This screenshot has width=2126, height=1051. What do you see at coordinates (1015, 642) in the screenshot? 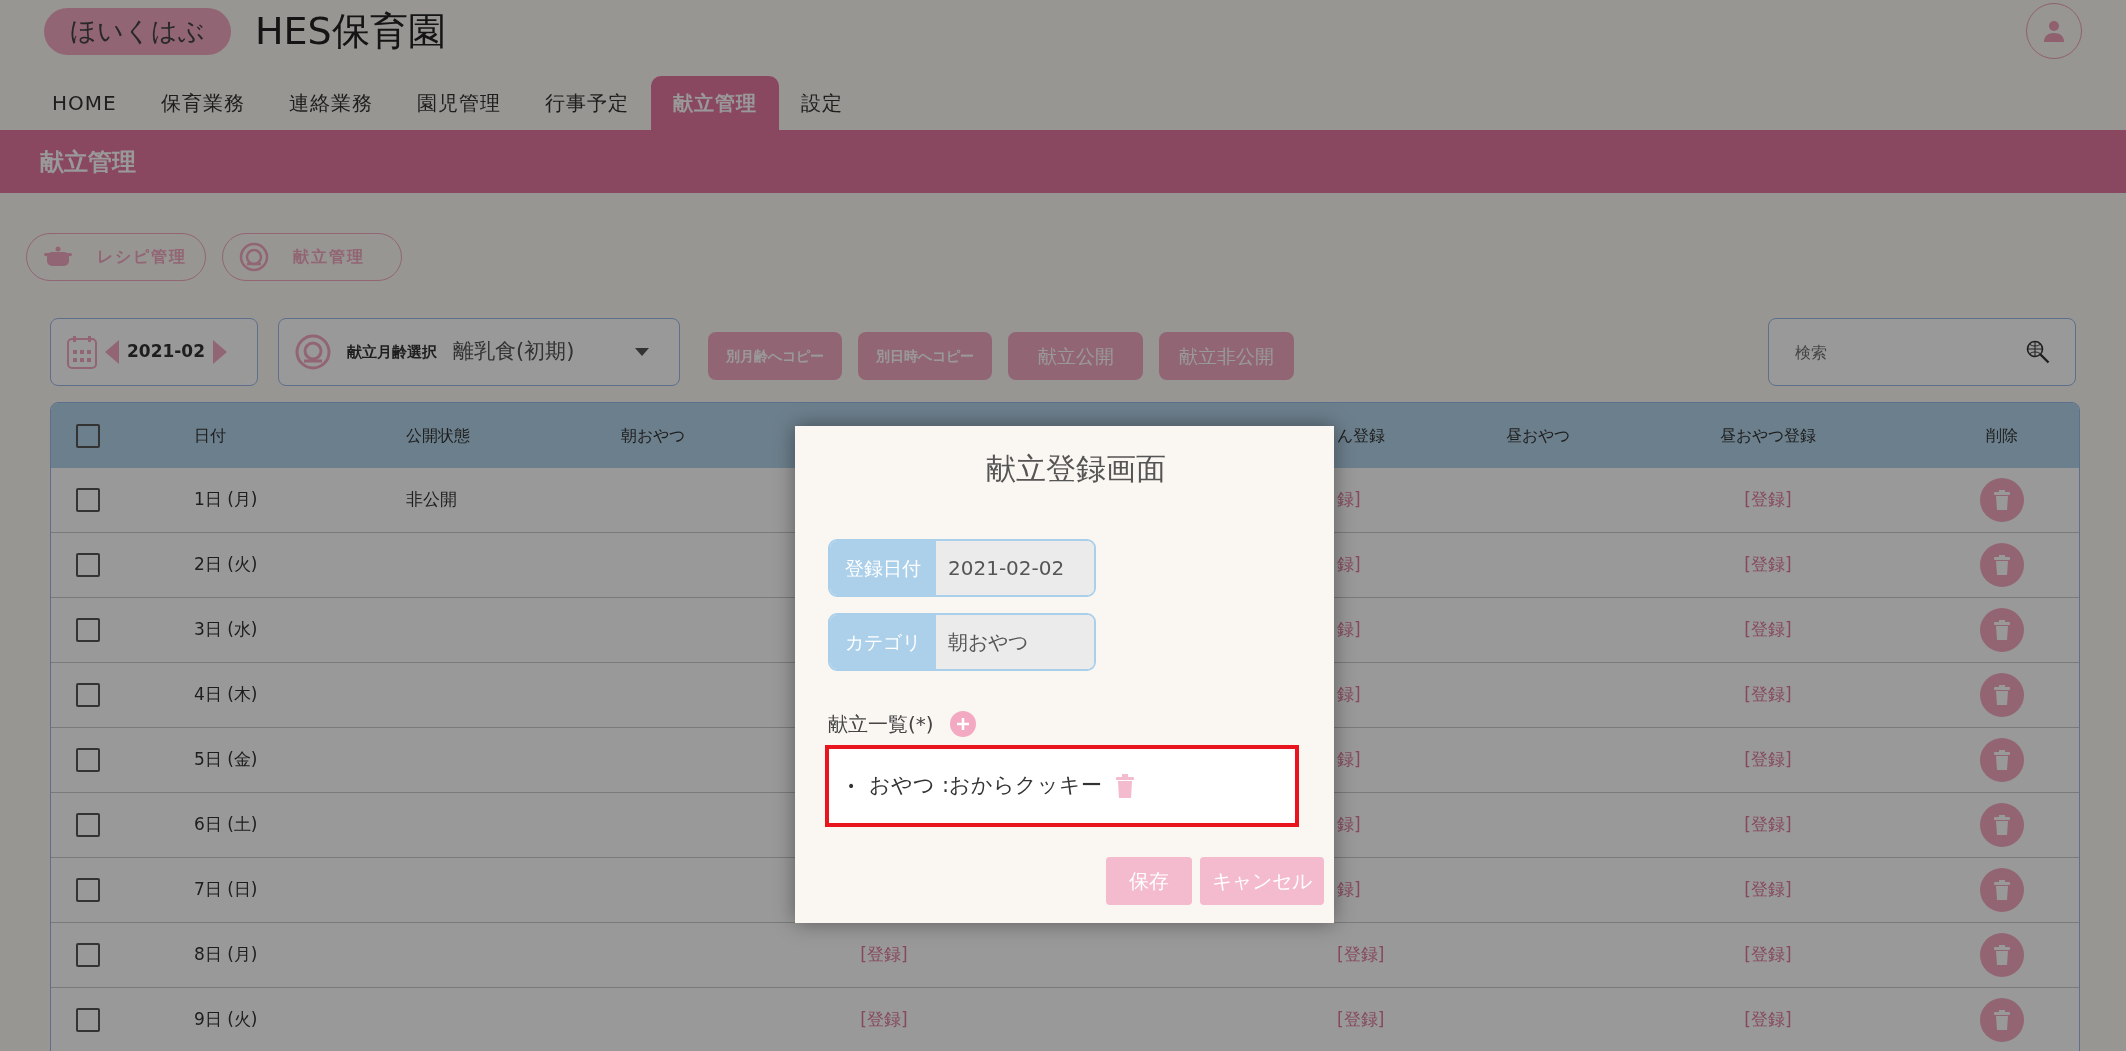
I see `field-value: 朝おやつ` at bounding box center [1015, 642].